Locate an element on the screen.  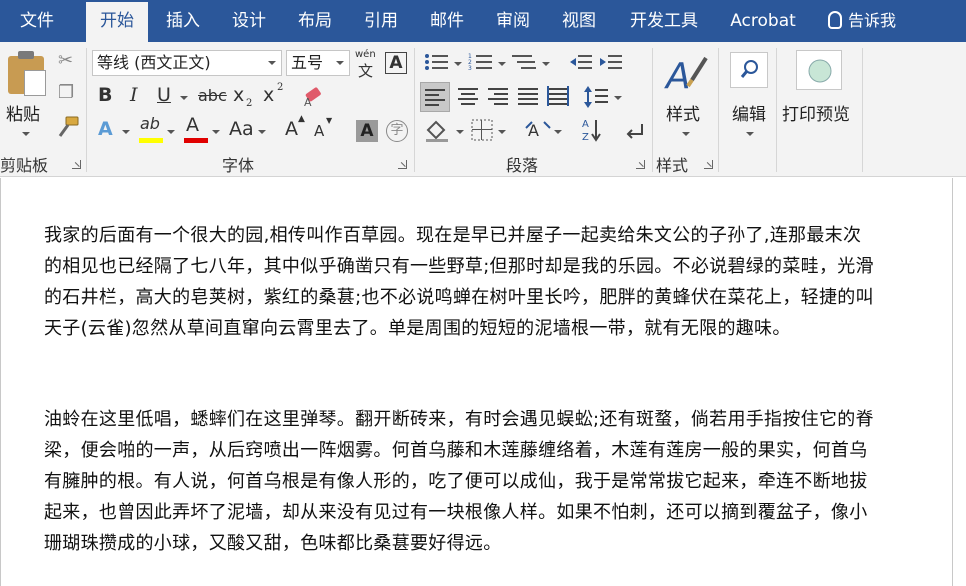
tab-home: 开始 is located at coordinates (117, 22).